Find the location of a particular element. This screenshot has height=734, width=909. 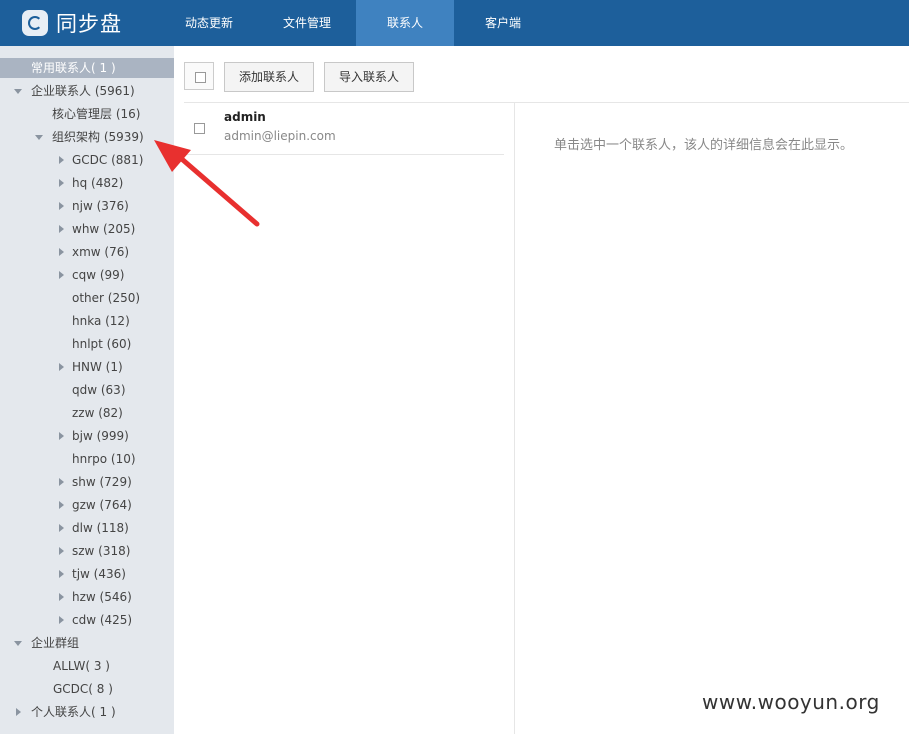

sidebar-item-label: xmw (76) is located at coordinates (101, 252).